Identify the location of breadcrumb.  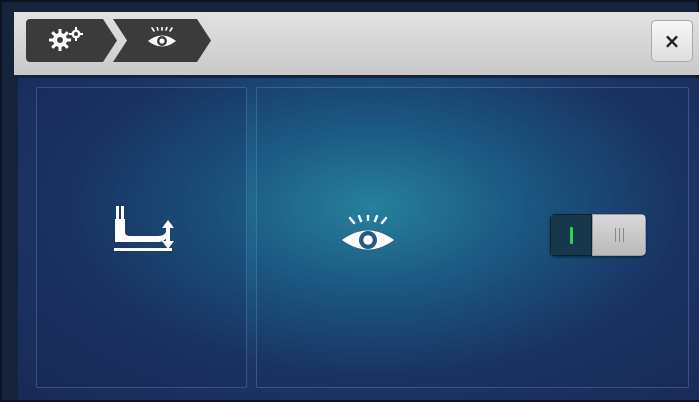
(118, 40).